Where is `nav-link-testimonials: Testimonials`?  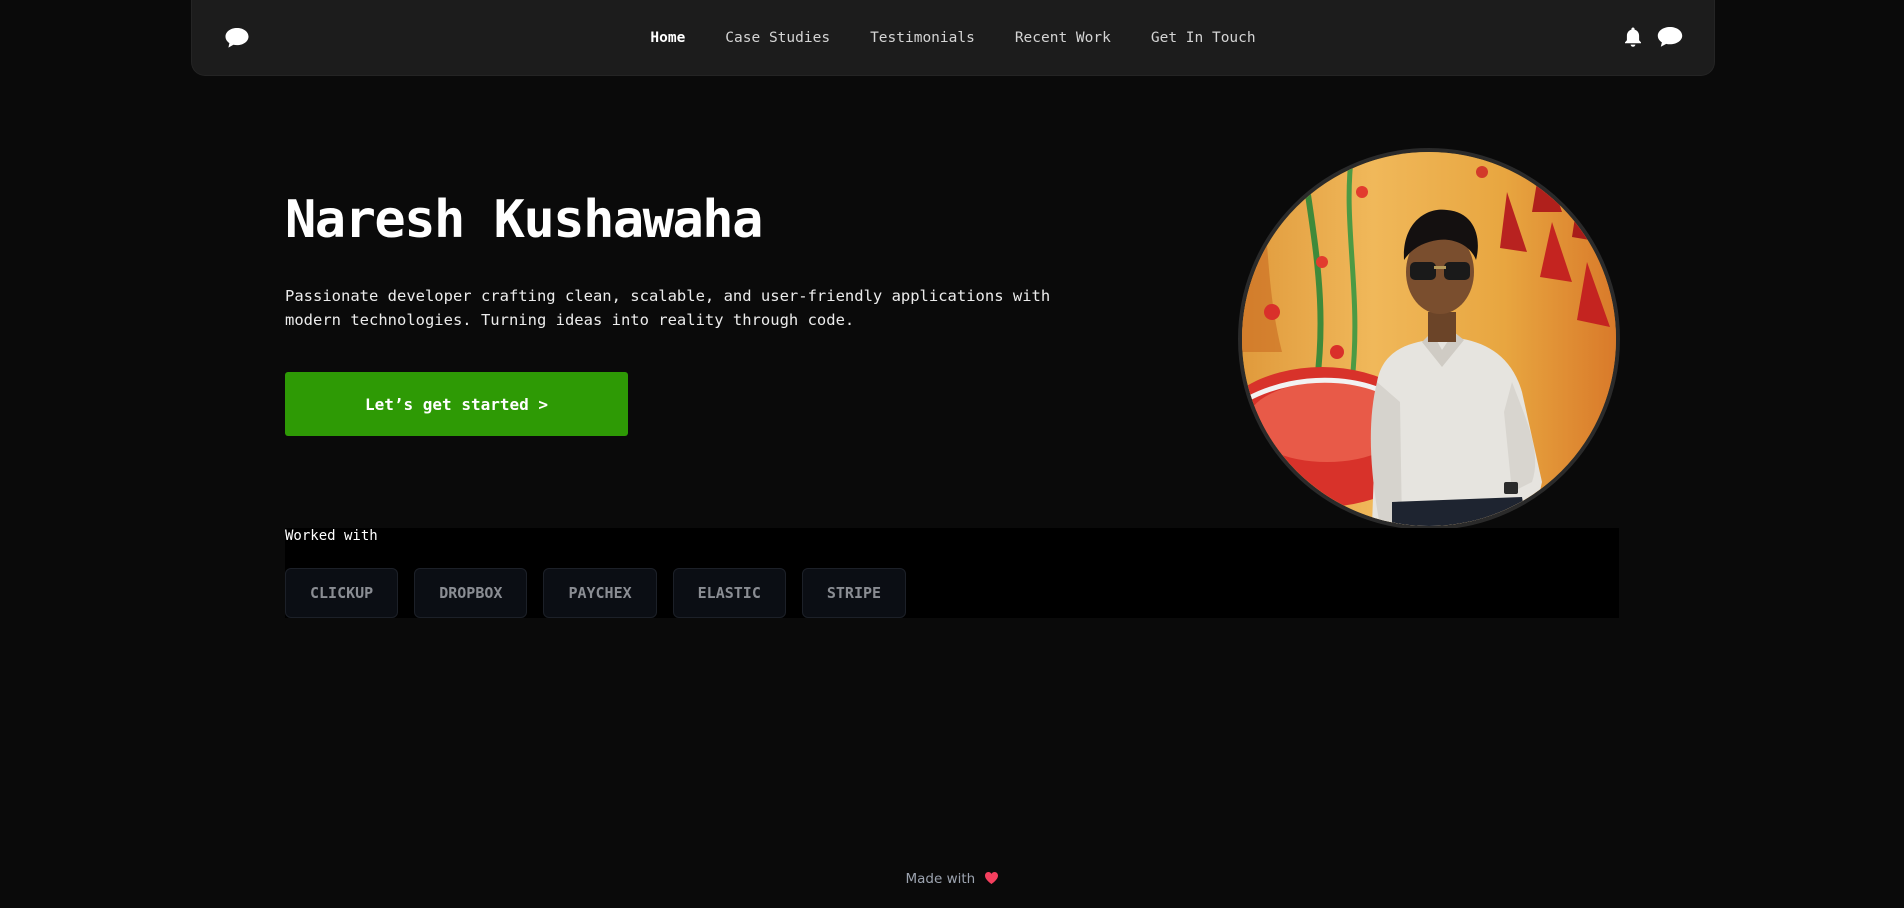
nav-link-testimonials: Testimonials is located at coordinates (922, 38).